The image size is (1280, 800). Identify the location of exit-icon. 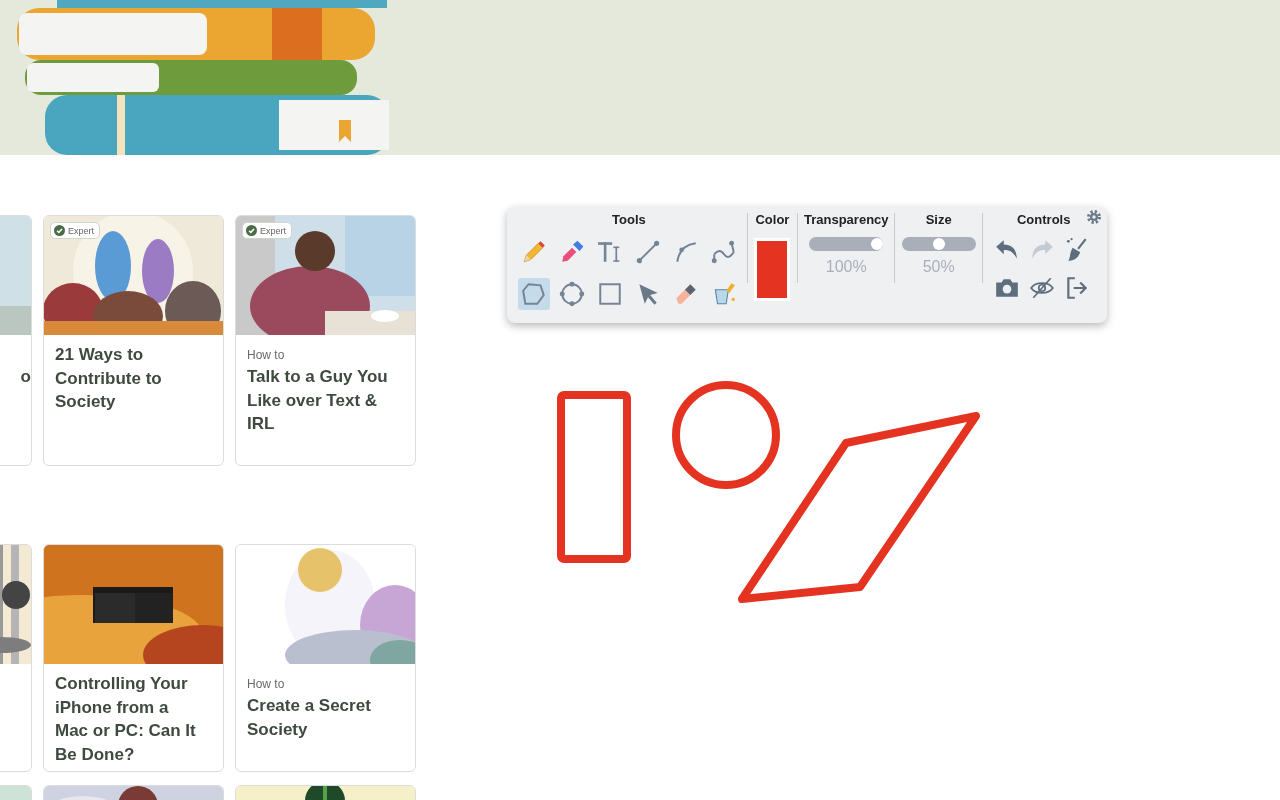
(1077, 288).